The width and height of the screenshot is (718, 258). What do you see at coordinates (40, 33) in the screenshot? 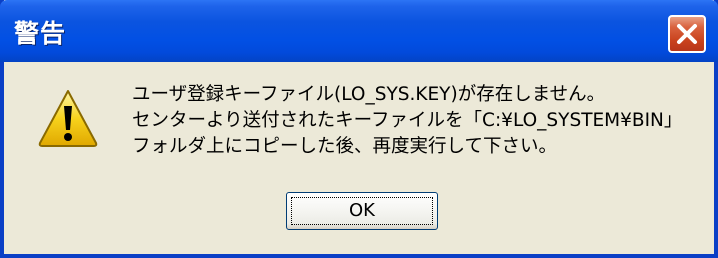
I see `dialog-title: 警告` at bounding box center [40, 33].